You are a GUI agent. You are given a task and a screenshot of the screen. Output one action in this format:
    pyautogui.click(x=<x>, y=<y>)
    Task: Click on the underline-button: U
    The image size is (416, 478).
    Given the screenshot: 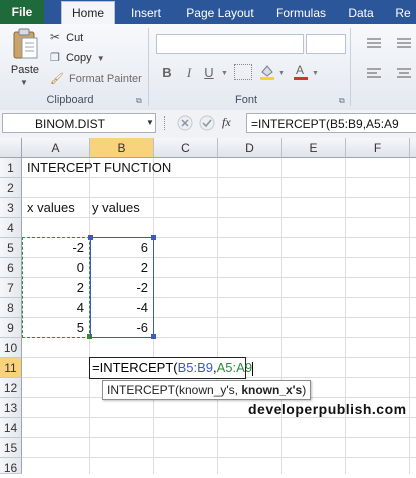 What is the action you would take?
    pyautogui.click(x=209, y=72)
    